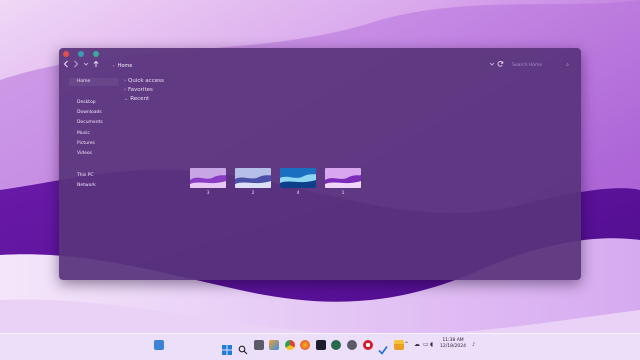  I want to click on search-placeholder: Search Home, so click(527, 65).